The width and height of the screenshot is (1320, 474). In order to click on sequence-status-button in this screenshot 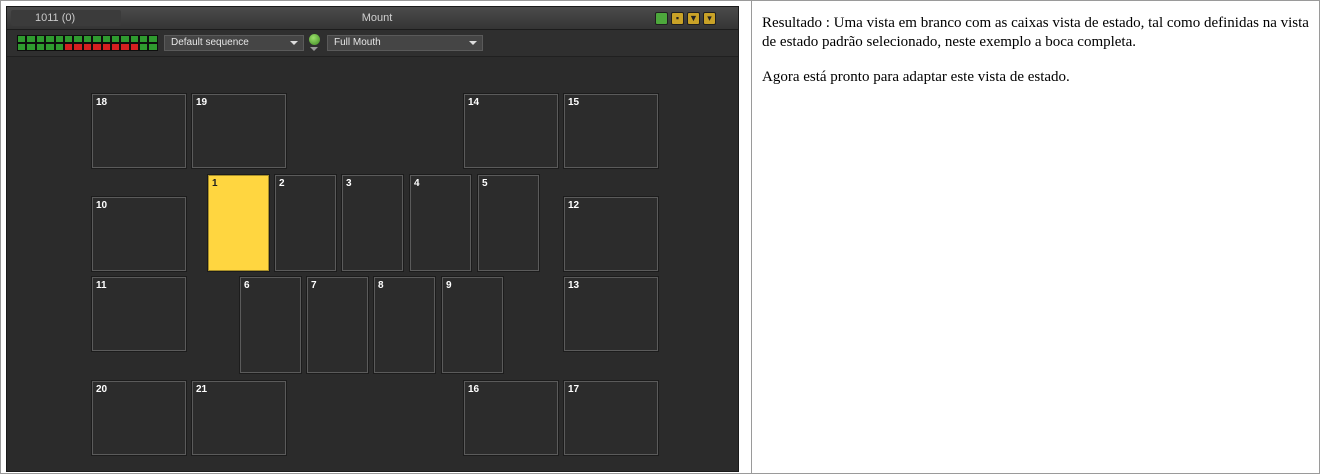, I will do `click(314, 44)`.